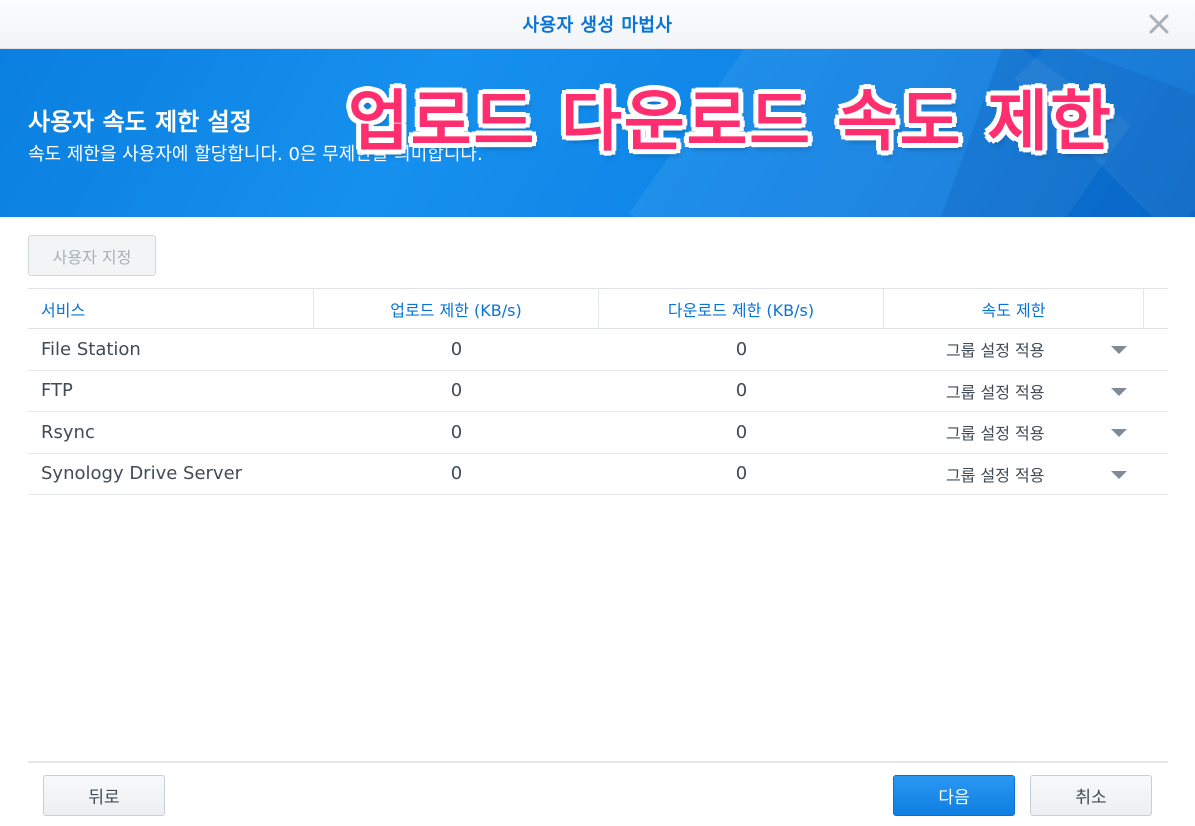 This screenshot has width=1195, height=826. I want to click on close-icon, so click(1159, 24).